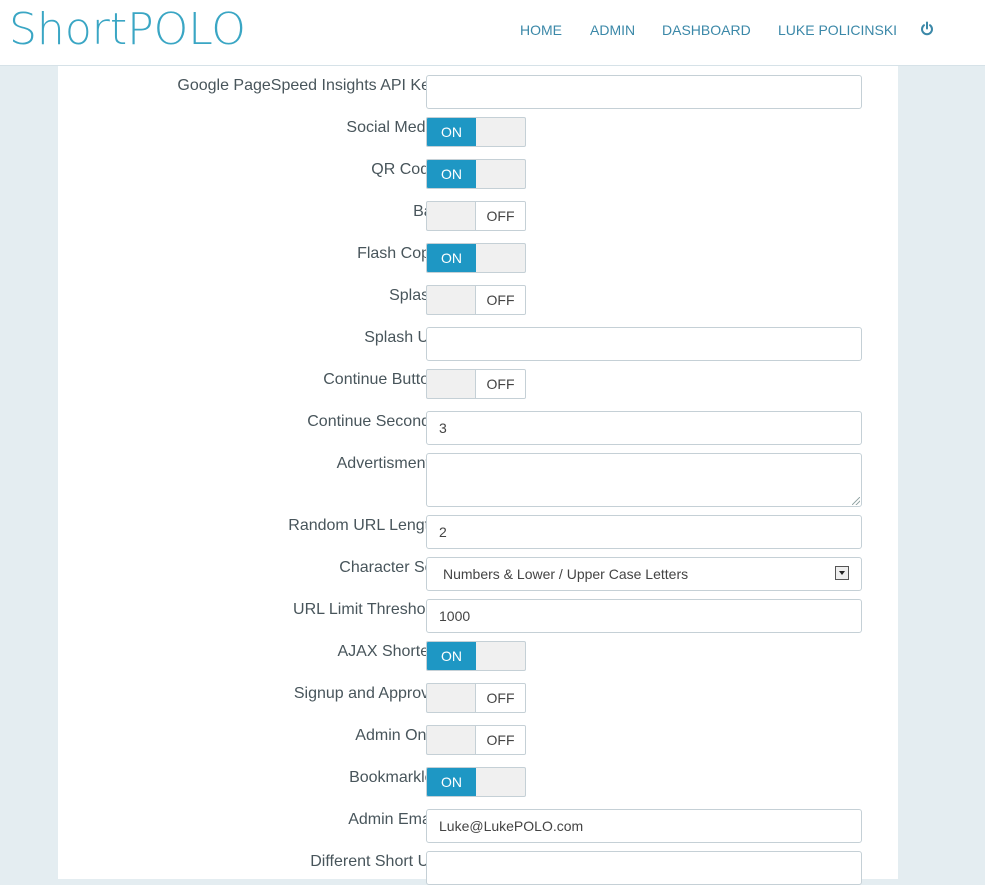 This screenshot has width=985, height=885. I want to click on setting-random-url-length: Random URL Length? 2, so click(478, 527).